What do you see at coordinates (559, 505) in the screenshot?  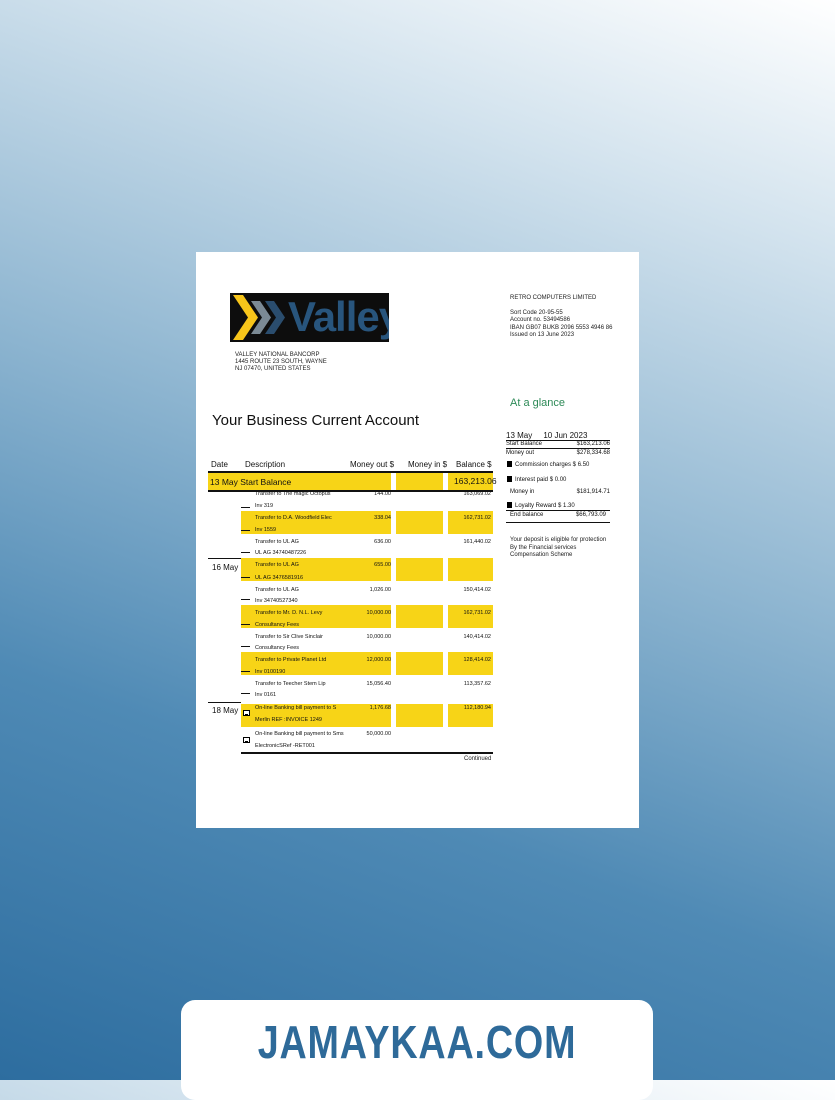 I see `glance-loyalty: Loyalty Reward $ 1.30` at bounding box center [559, 505].